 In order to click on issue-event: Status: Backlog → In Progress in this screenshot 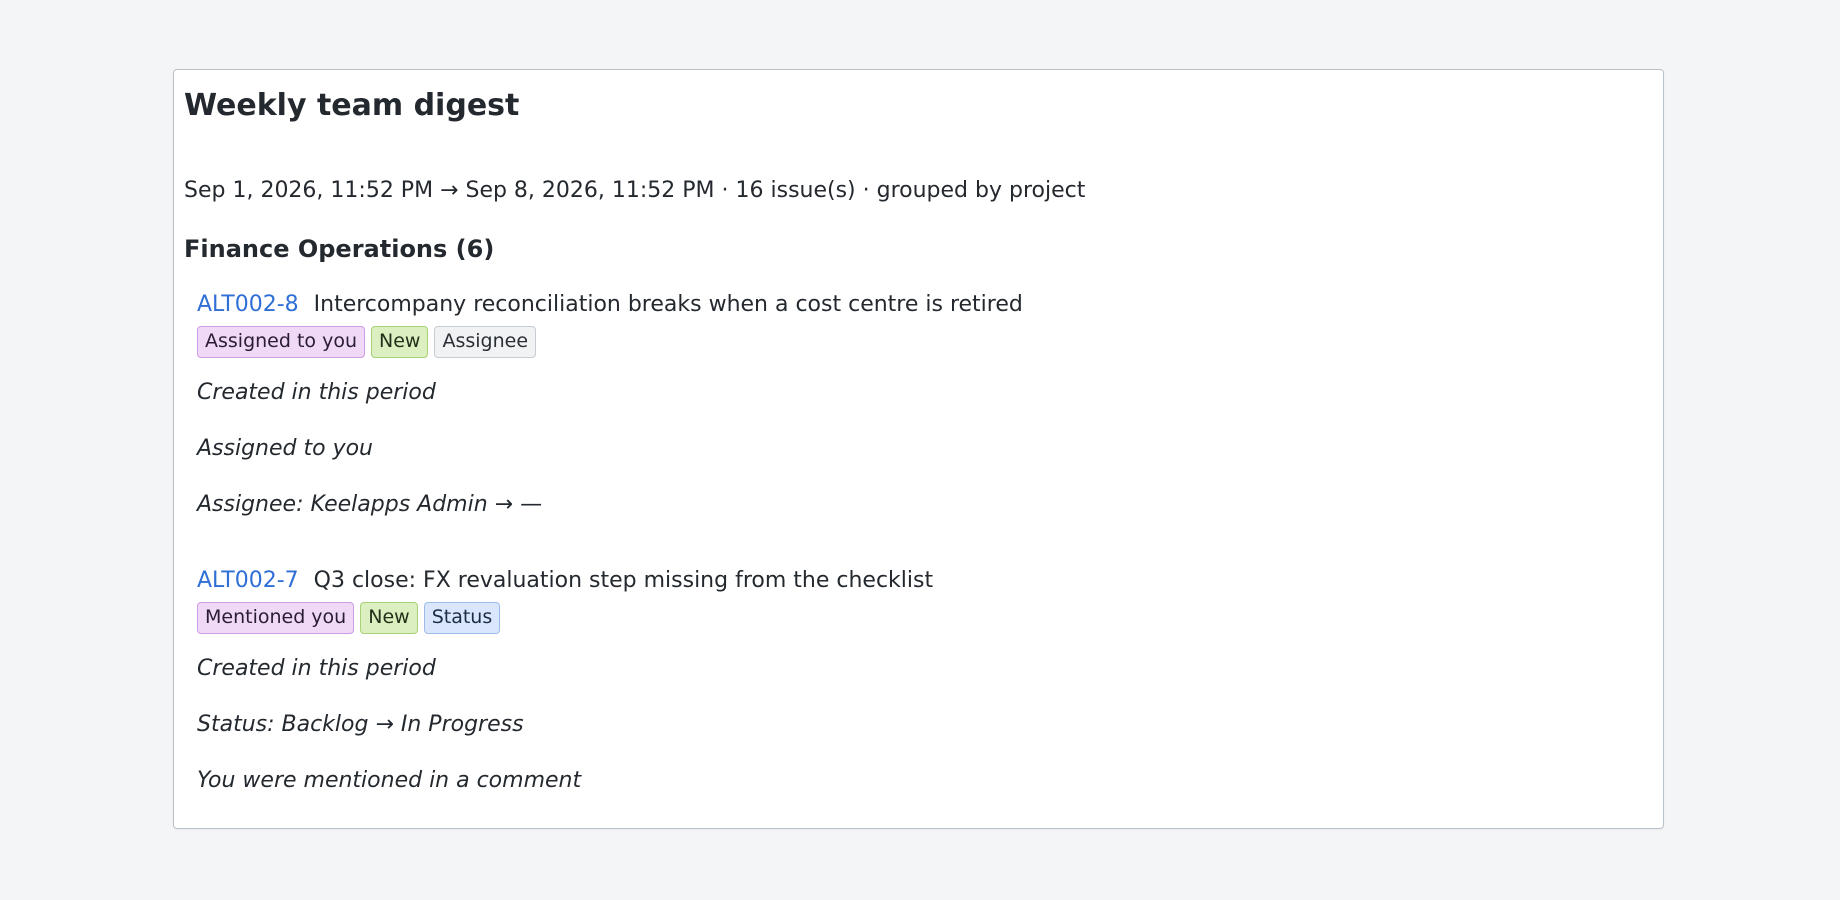, I will do `click(360, 725)`.